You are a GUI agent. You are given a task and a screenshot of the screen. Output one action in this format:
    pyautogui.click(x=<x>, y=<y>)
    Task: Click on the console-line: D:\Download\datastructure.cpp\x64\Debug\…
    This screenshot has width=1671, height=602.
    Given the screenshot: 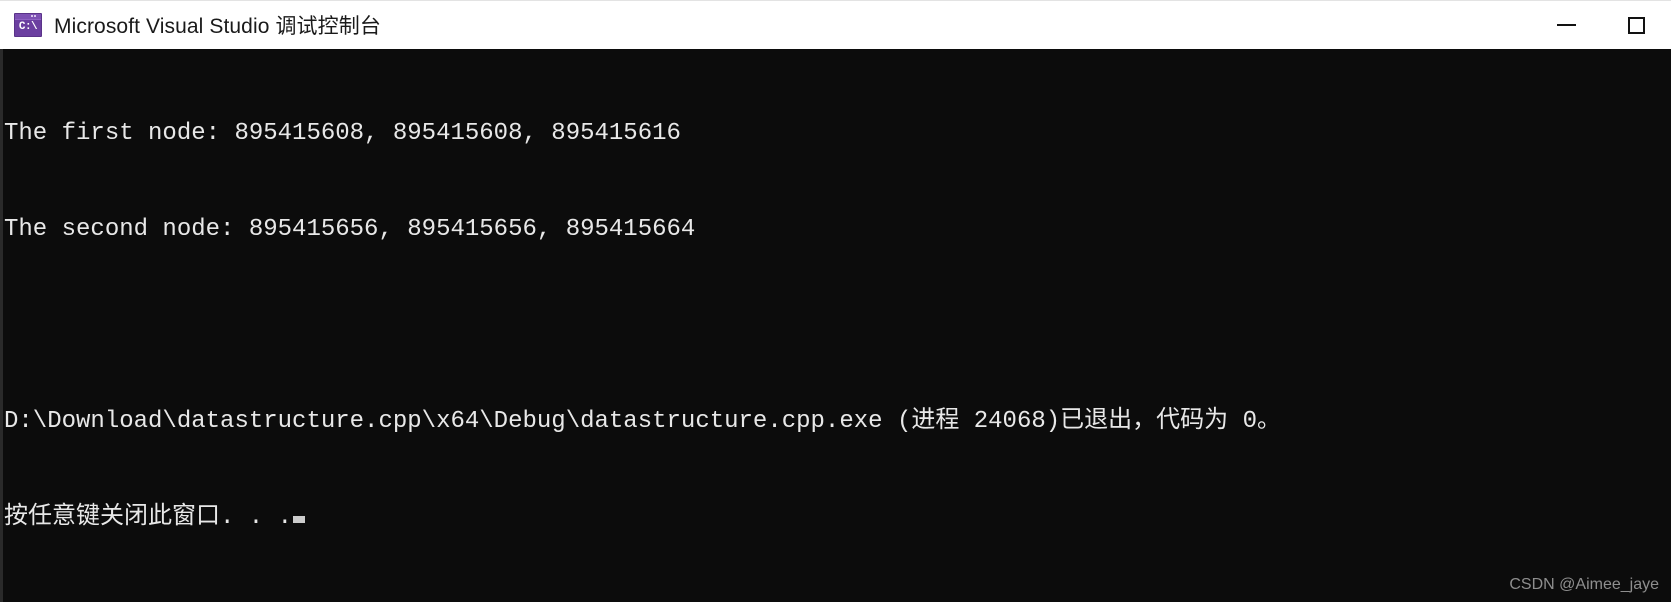 What is the action you would take?
    pyautogui.click(x=642, y=421)
    